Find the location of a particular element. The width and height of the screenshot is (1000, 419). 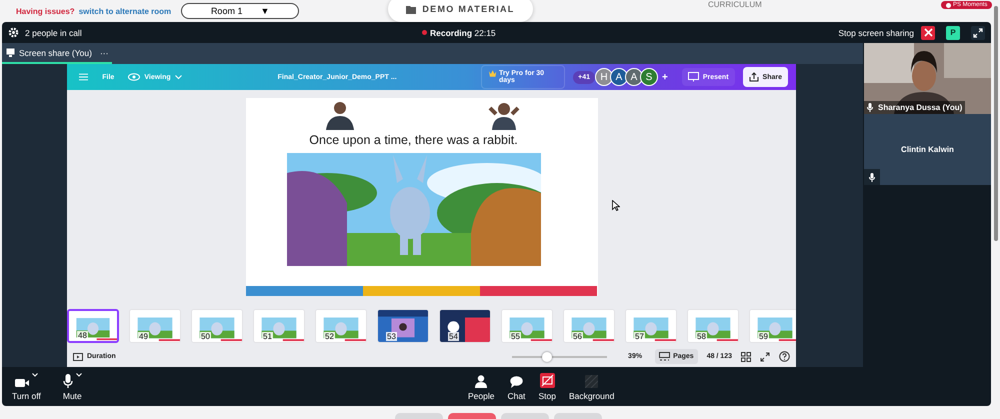

person-icon is located at coordinates (481, 381).